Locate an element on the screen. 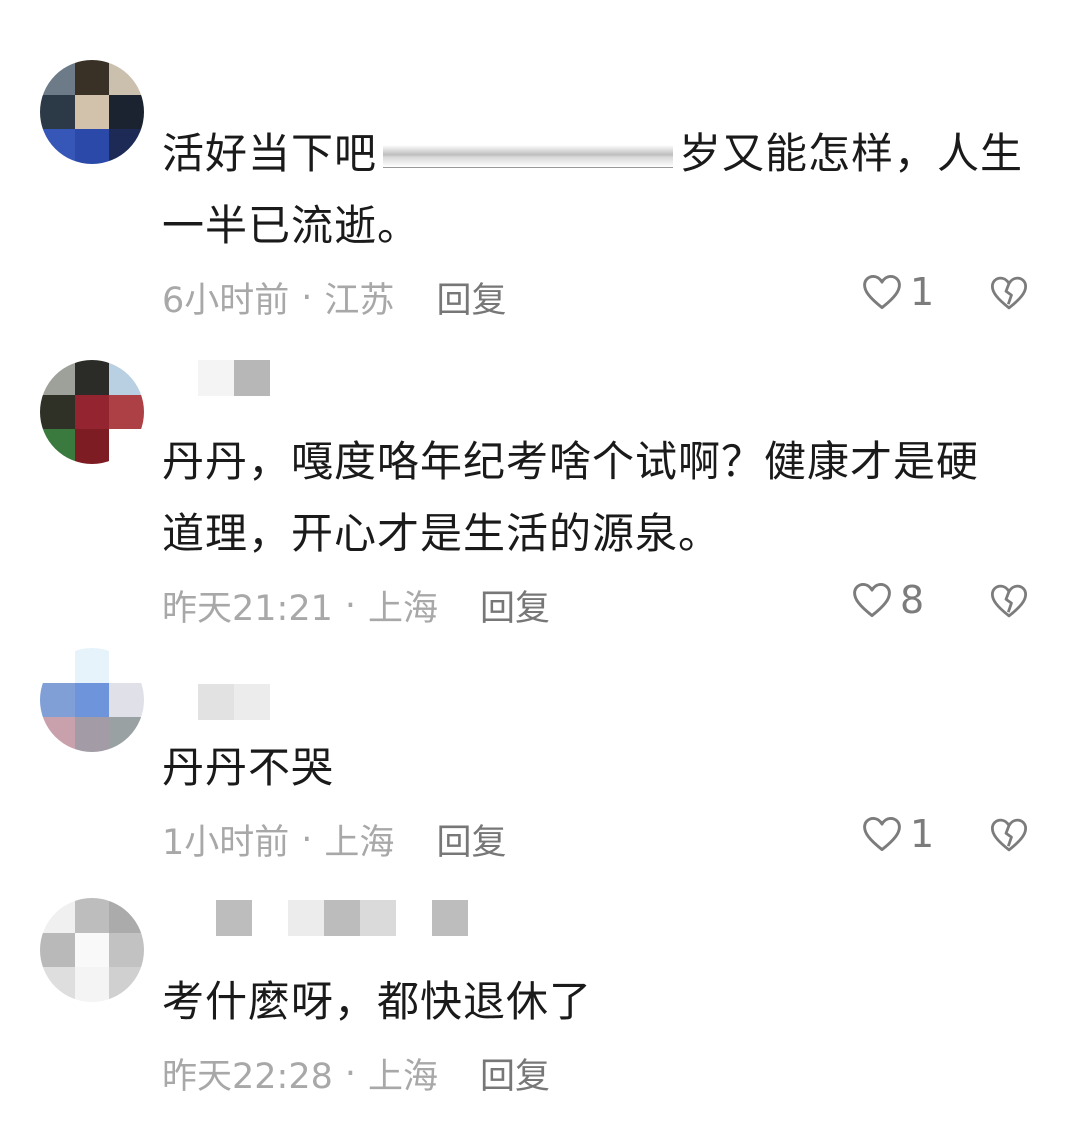  timestamp: 6小时前 is located at coordinates (226, 301).